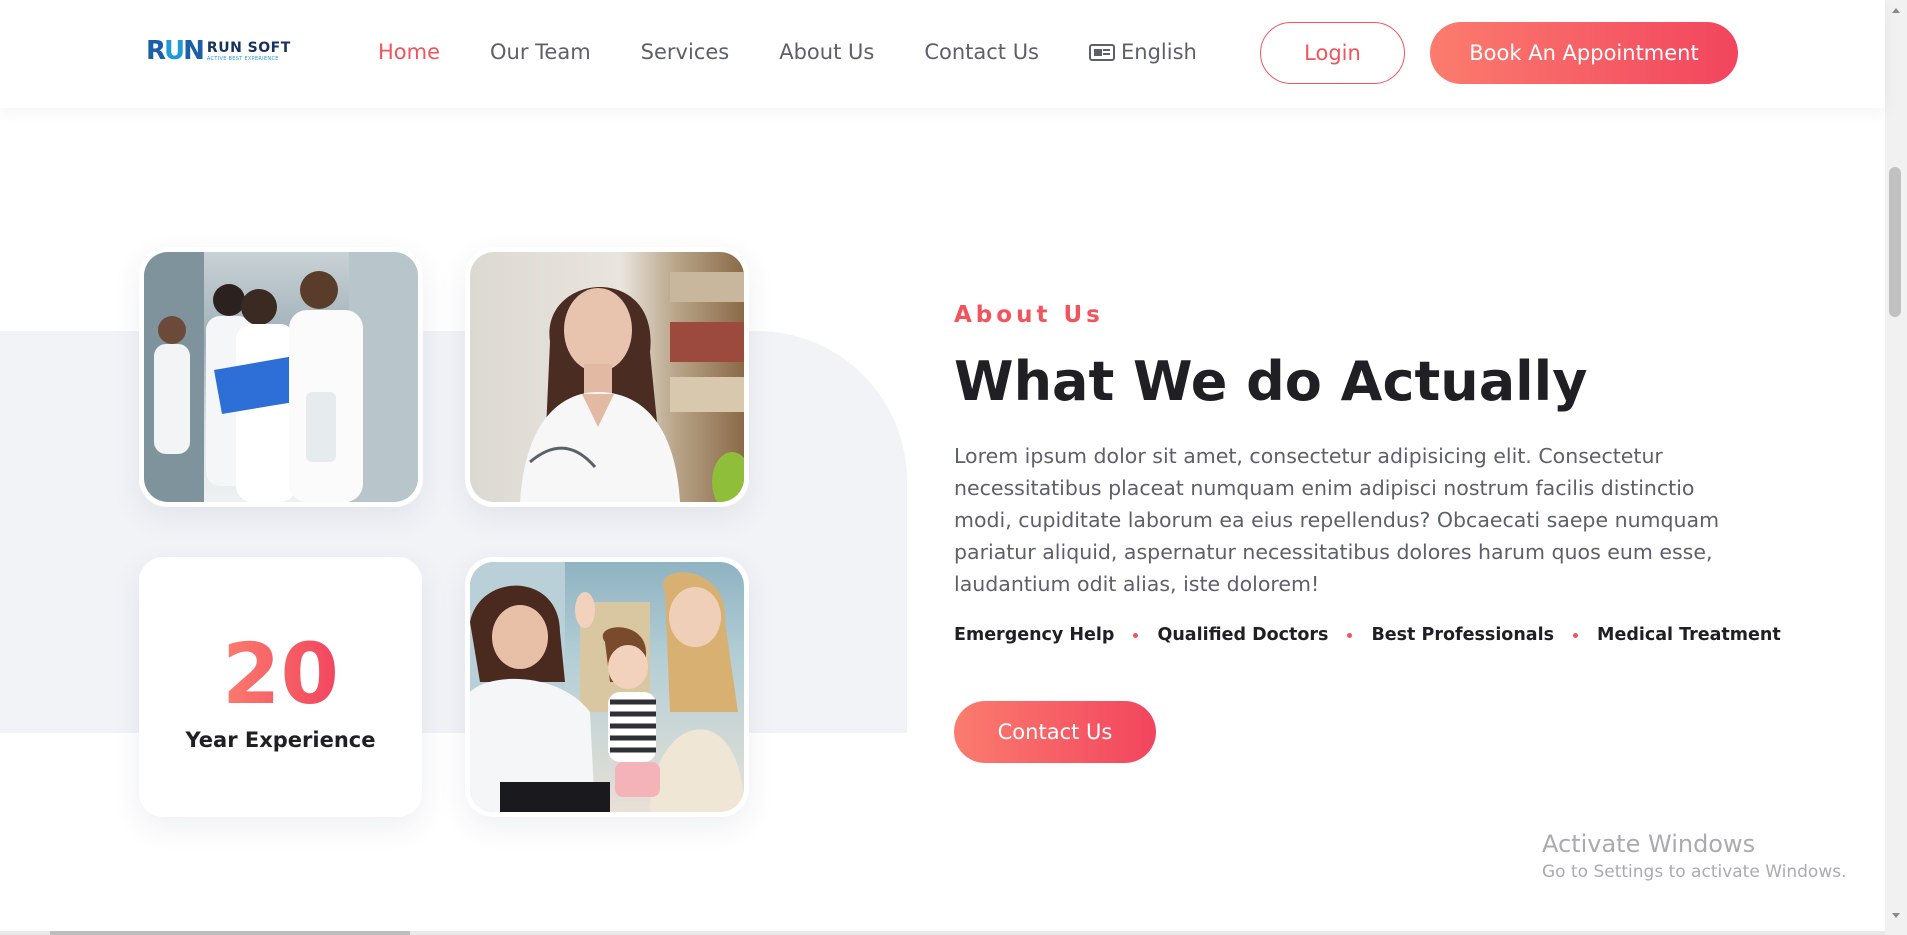 The height and width of the screenshot is (935, 1907). Describe the element at coordinates (540, 52) in the screenshot. I see `nav-item-our-team: Our Team` at that location.